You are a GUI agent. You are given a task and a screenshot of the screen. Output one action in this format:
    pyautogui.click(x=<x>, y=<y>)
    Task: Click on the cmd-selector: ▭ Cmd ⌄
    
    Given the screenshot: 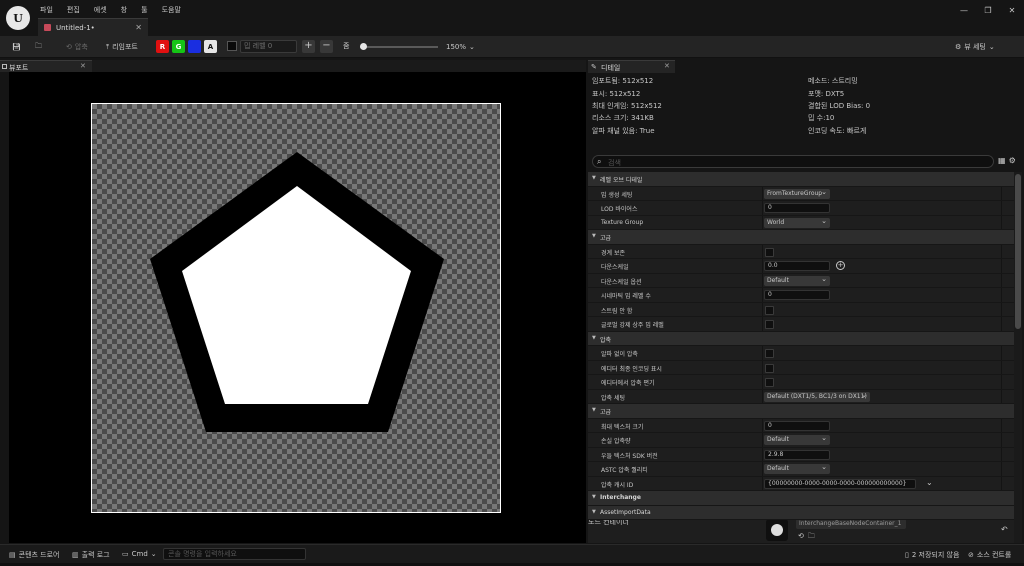 What is the action you would take?
    pyautogui.click(x=139, y=554)
    